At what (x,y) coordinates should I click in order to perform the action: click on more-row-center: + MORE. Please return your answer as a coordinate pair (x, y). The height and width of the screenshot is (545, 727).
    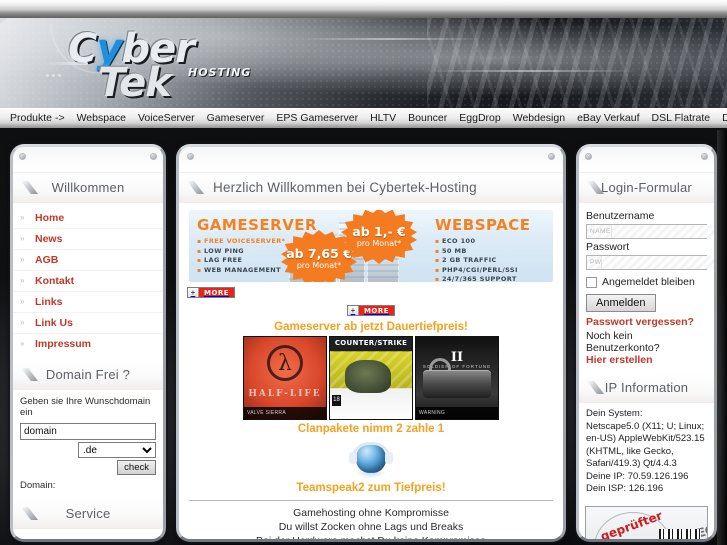
    Looking at the image, I should click on (371, 309).